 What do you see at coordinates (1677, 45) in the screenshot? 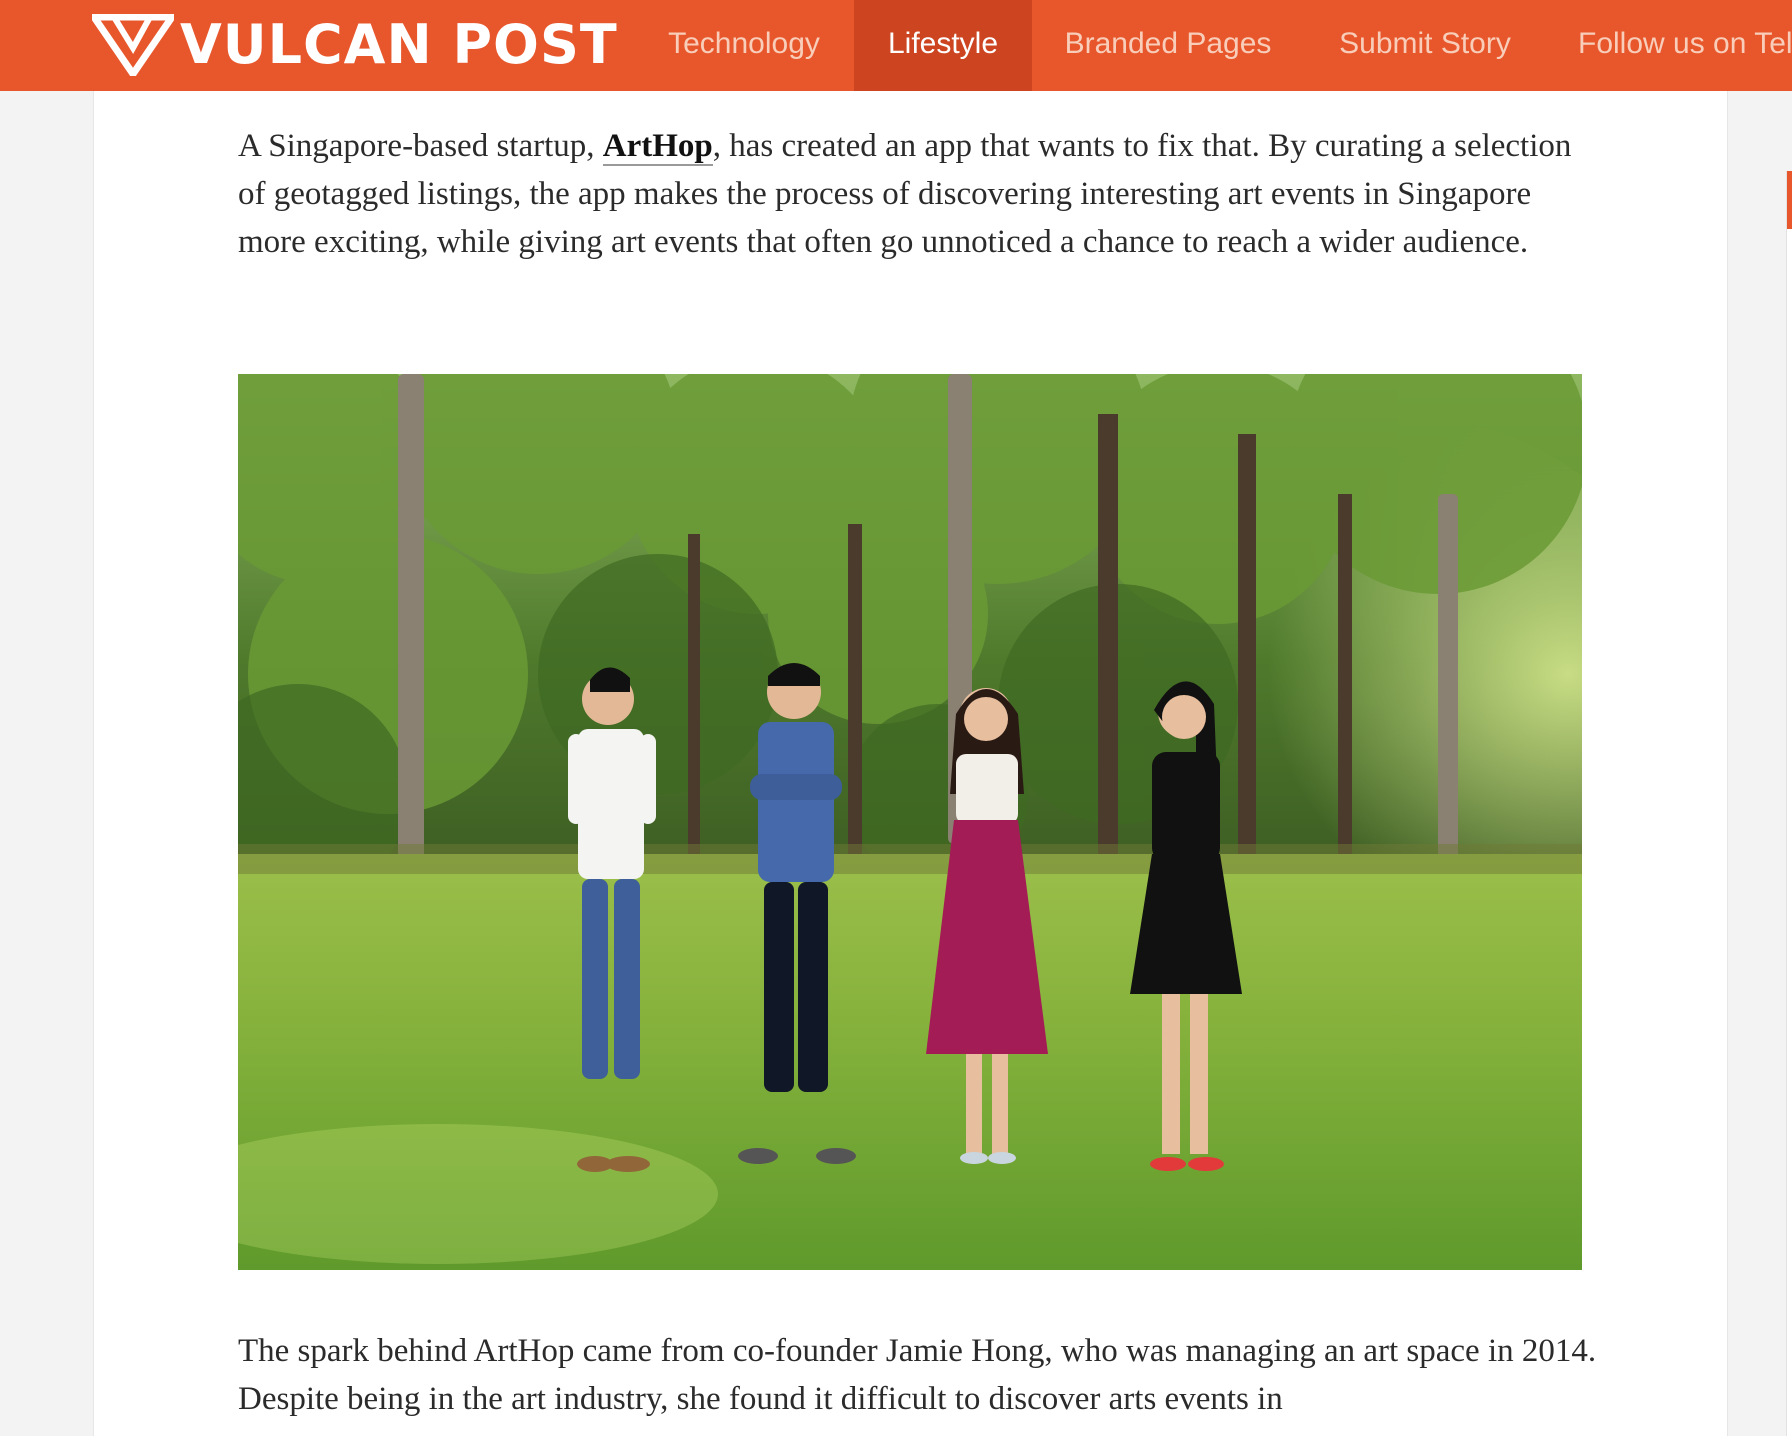
I see `nav-item-follow-telegram: Follow us on Tel` at bounding box center [1677, 45].